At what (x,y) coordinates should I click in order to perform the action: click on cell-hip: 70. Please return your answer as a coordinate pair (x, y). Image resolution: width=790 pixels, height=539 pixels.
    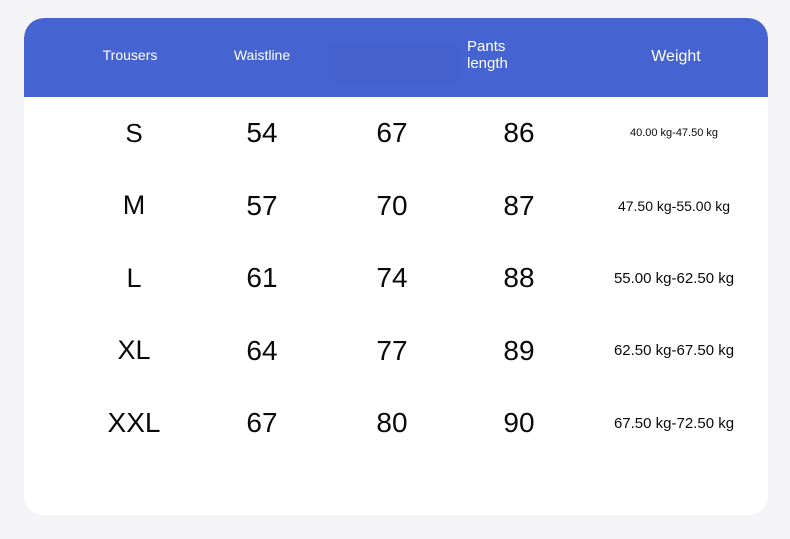
    Looking at the image, I should click on (392, 205).